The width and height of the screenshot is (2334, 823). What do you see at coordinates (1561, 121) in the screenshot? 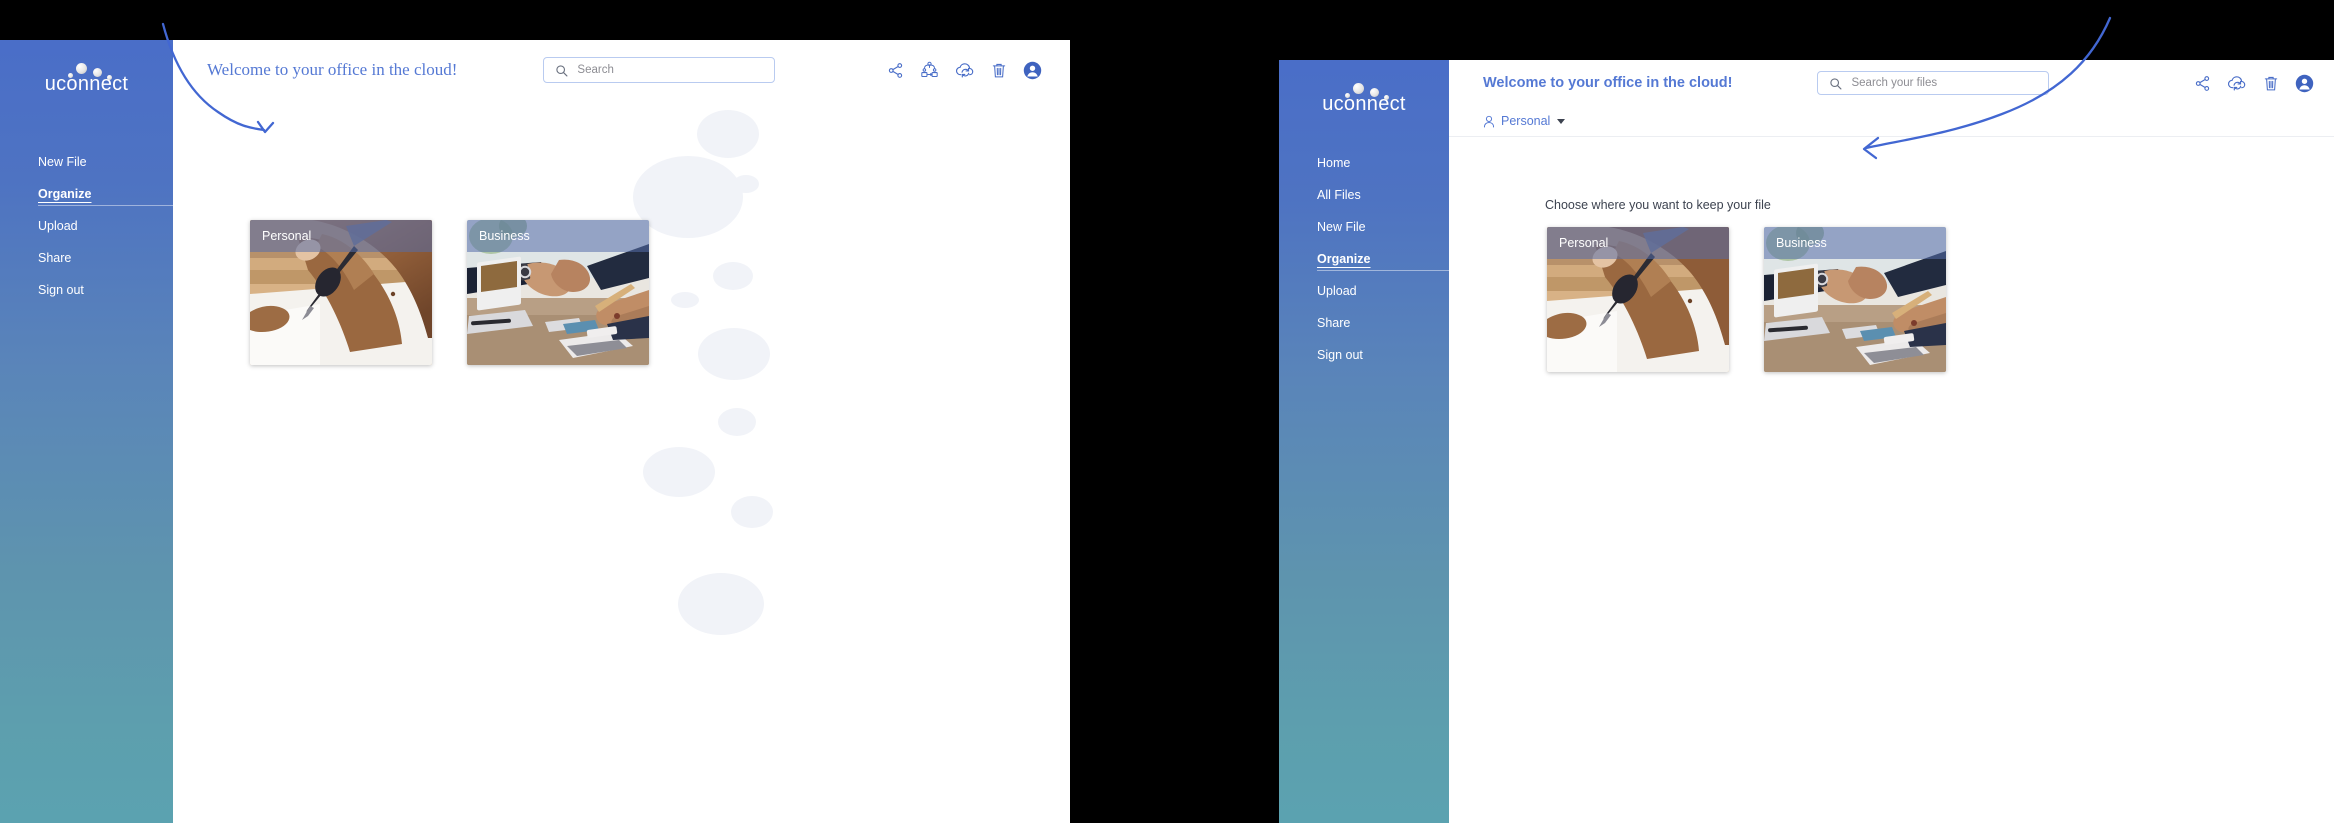
I see `chevron-down-icon` at bounding box center [1561, 121].